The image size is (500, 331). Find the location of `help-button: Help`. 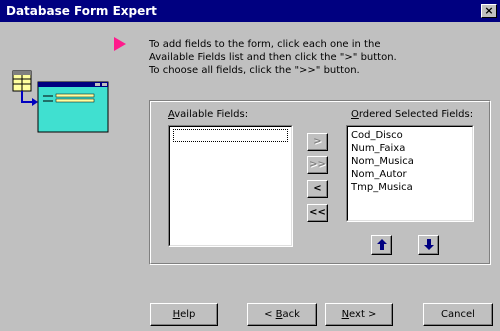

help-button: Help is located at coordinates (184, 314).